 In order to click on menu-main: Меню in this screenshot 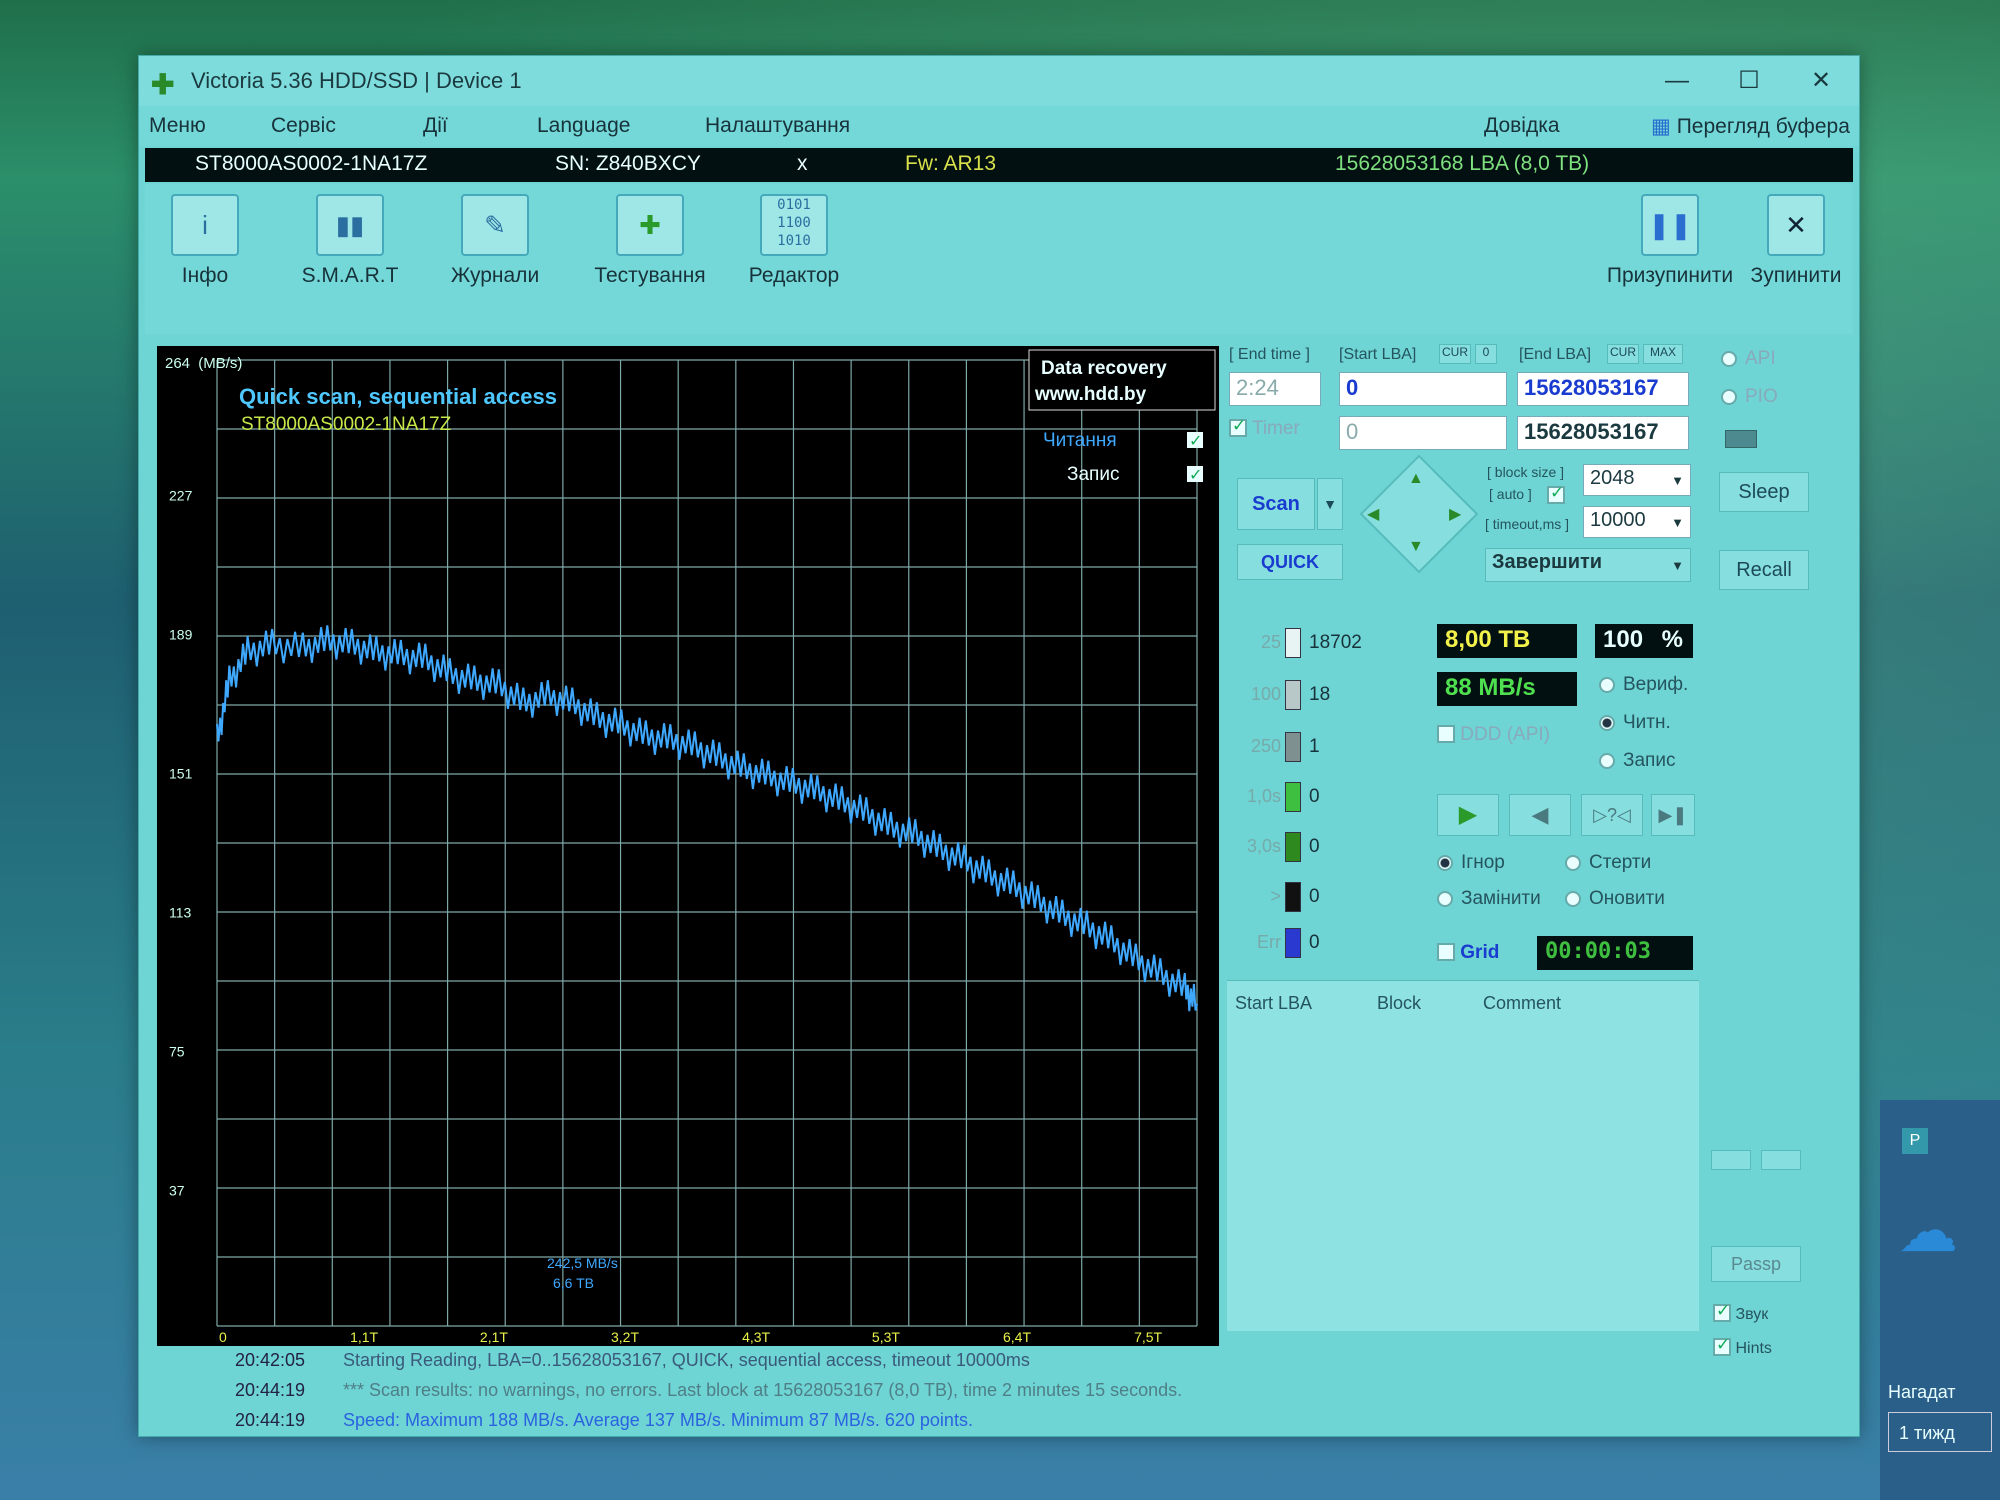, I will do `click(177, 126)`.